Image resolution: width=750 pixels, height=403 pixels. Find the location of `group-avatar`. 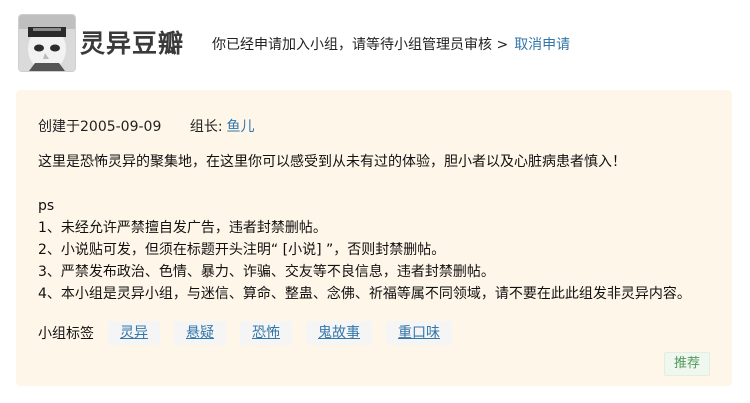

group-avatar is located at coordinates (47, 43).